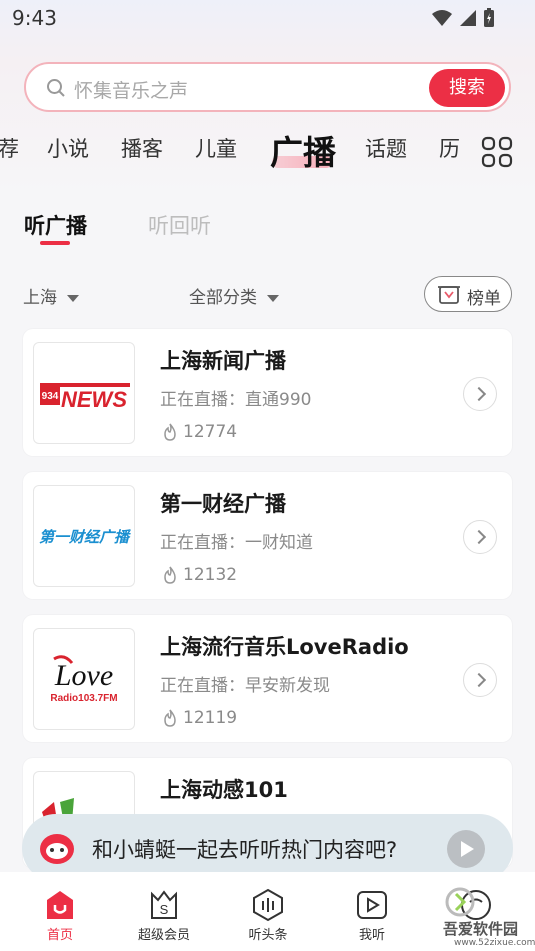  I want to click on love-radio-logo-icon: Love Radio103.7FM, so click(84, 679).